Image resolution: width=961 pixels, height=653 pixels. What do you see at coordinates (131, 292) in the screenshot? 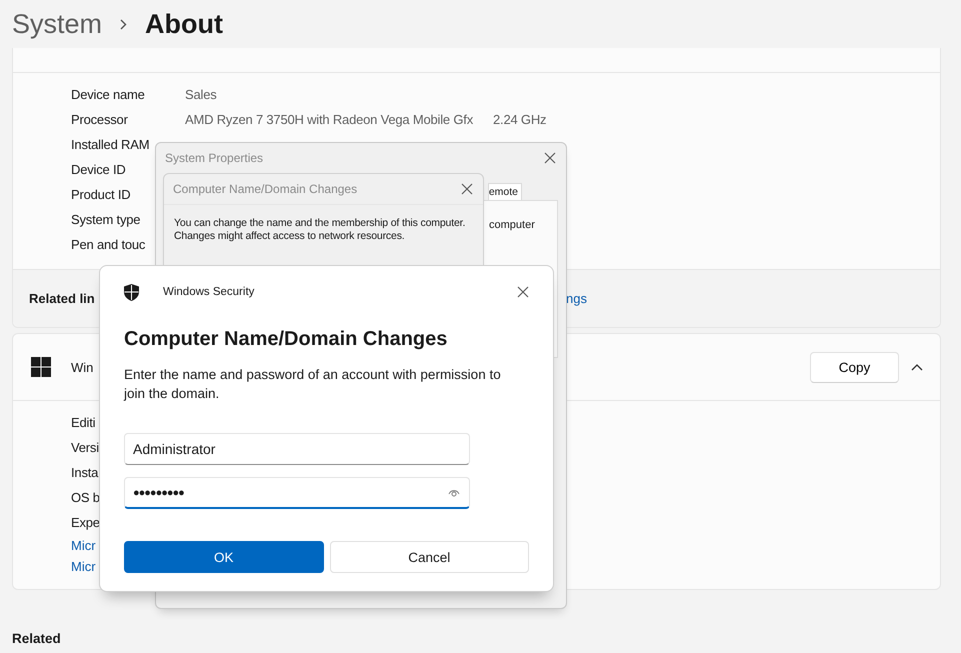
I see `shield-icon` at bounding box center [131, 292].